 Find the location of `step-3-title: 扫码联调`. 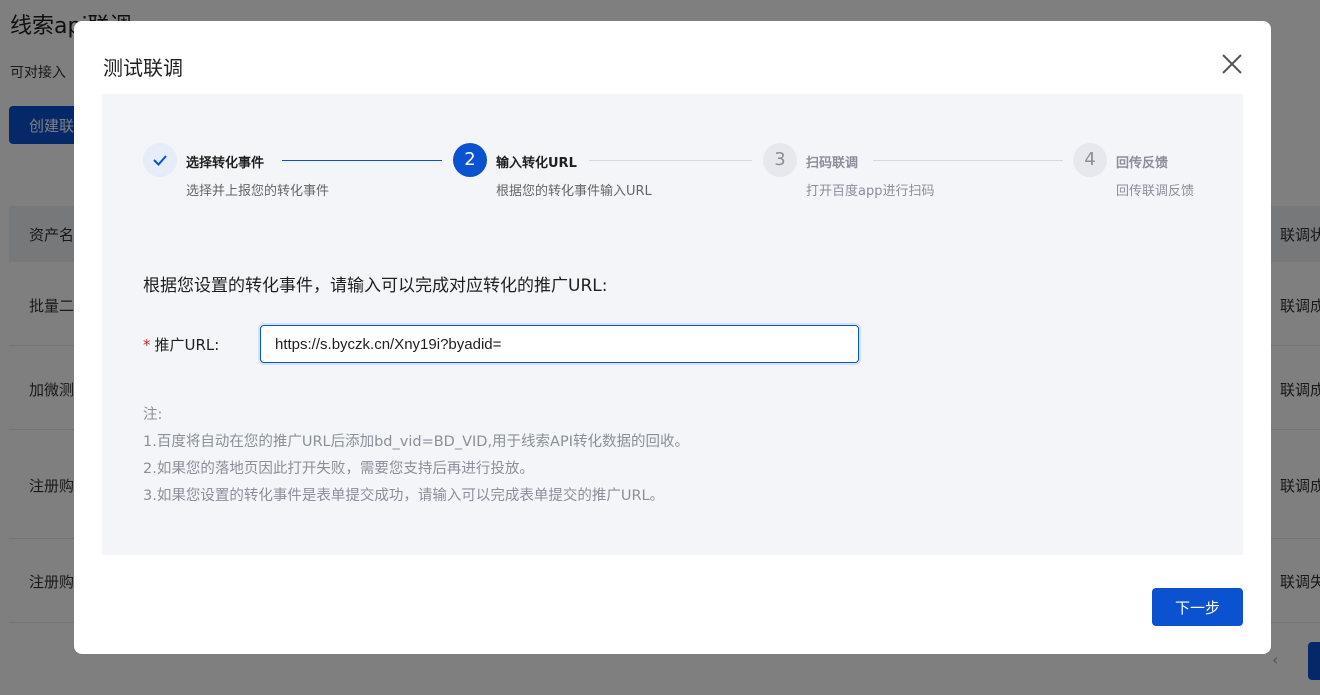

step-3-title: 扫码联调 is located at coordinates (832, 163).